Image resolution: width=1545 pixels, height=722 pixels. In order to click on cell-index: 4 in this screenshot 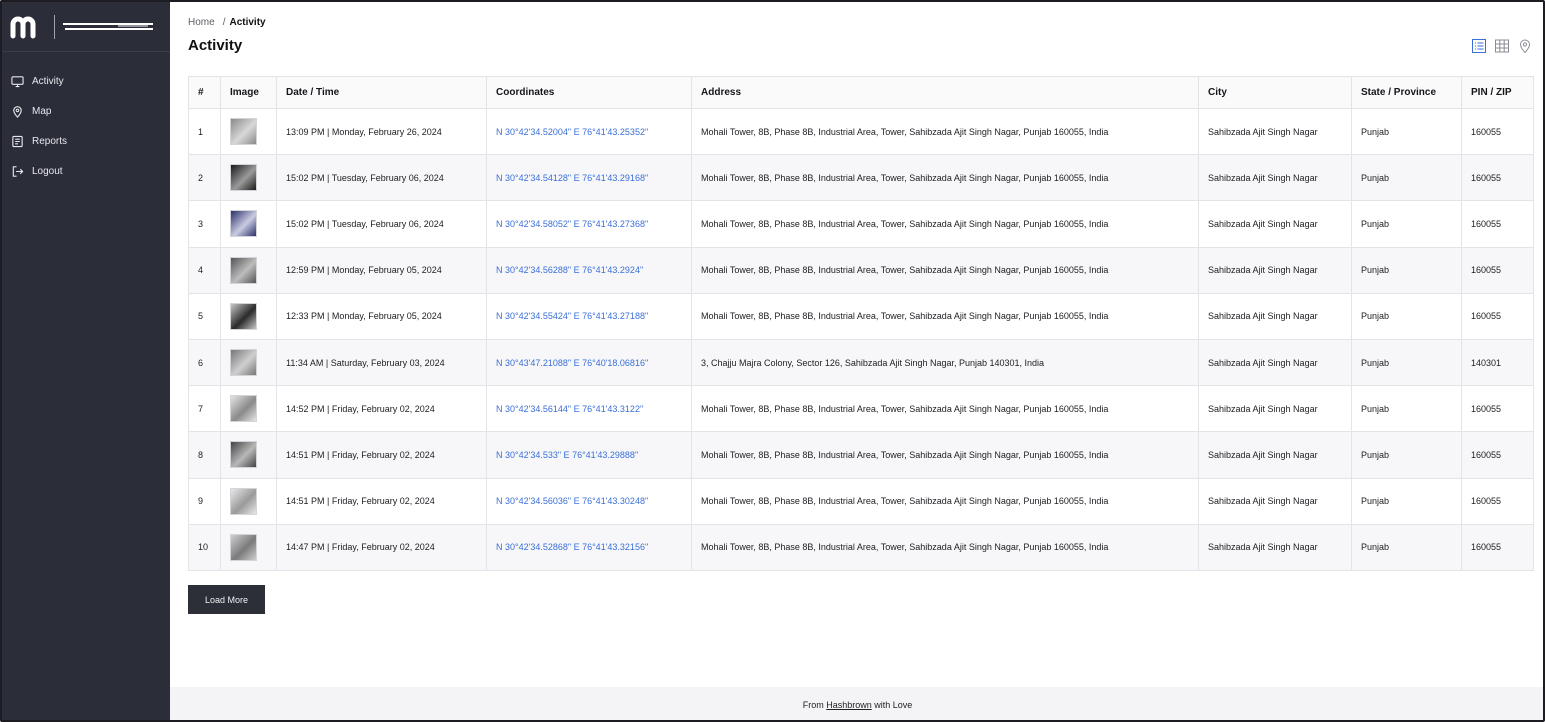, I will do `click(204, 270)`.